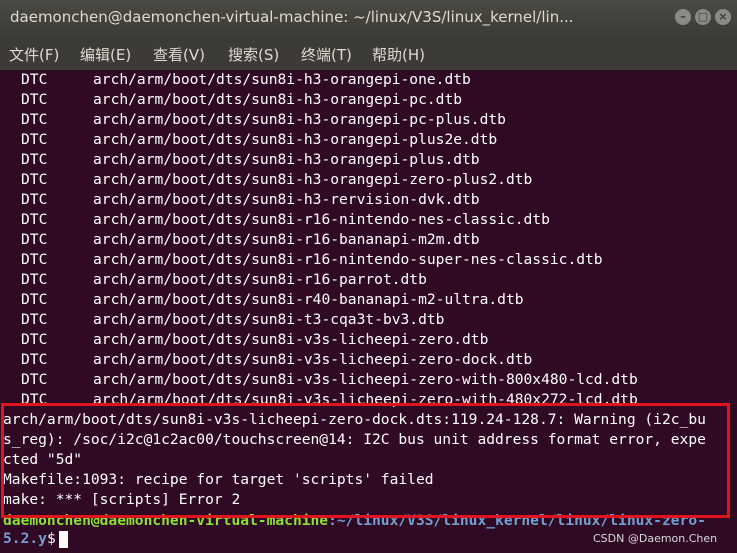 This screenshot has height=553, width=737. I want to click on menu-help: 帮助(H), so click(398, 54).